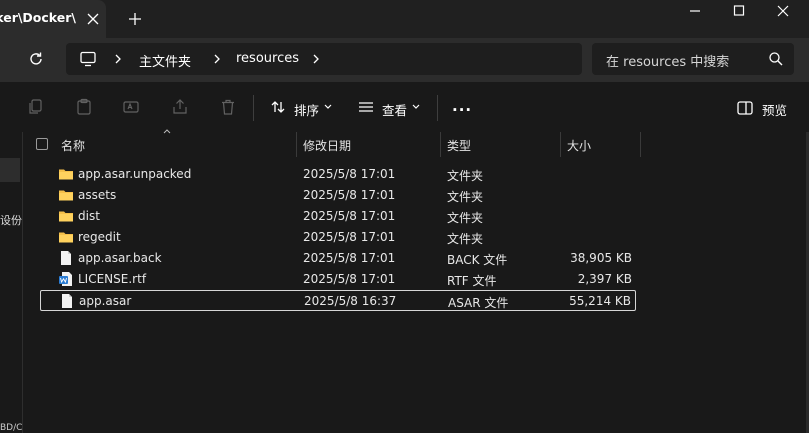  What do you see at coordinates (120, 258) in the screenshot?
I see `file-name: app.asar.back` at bounding box center [120, 258].